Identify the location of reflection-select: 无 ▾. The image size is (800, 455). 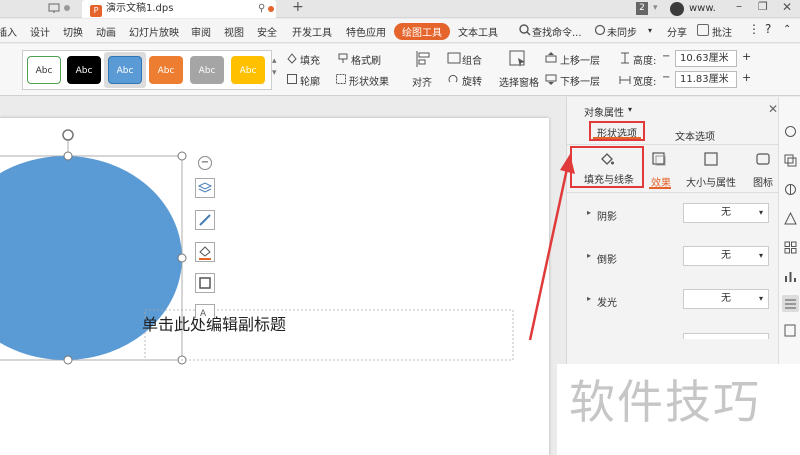
(726, 256).